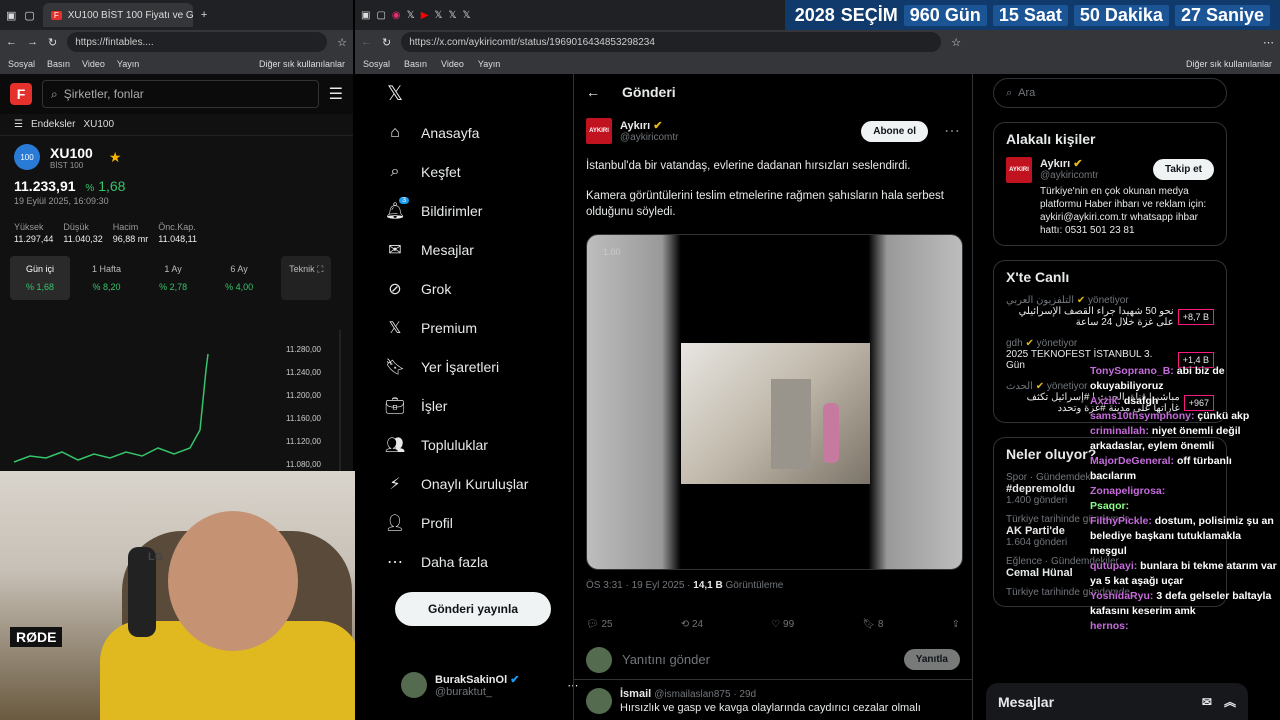  Describe the element at coordinates (952, 131) in the screenshot. I see `more-icon: ⋯` at that location.